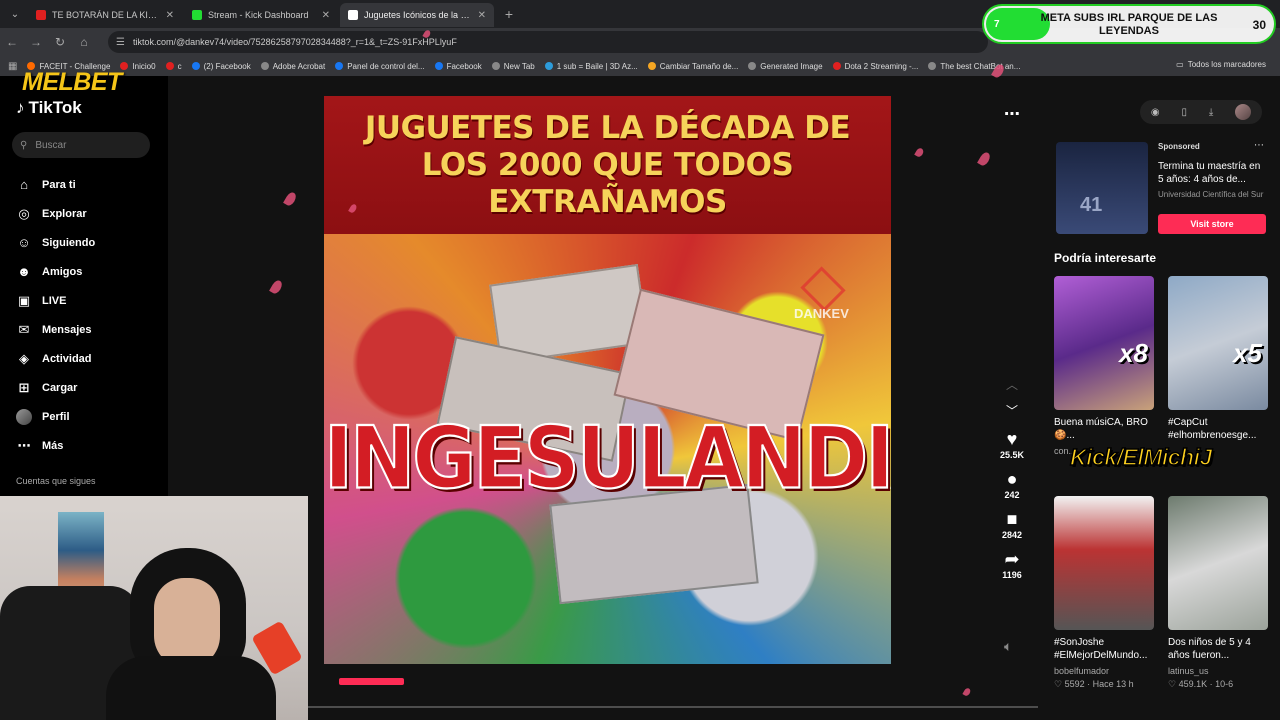  I want to click on sidebar-item-mensajes: ✉ Mensajes, so click(55, 329).